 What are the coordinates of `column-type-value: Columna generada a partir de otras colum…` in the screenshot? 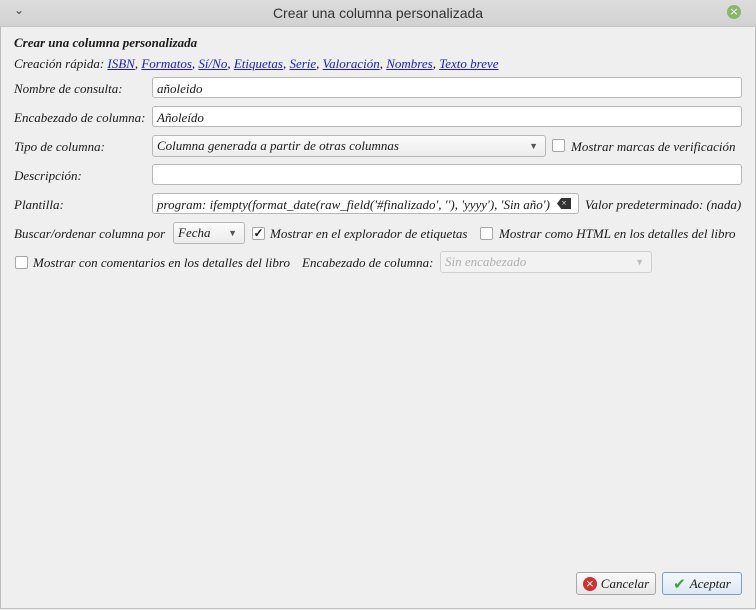 It's located at (278, 145).